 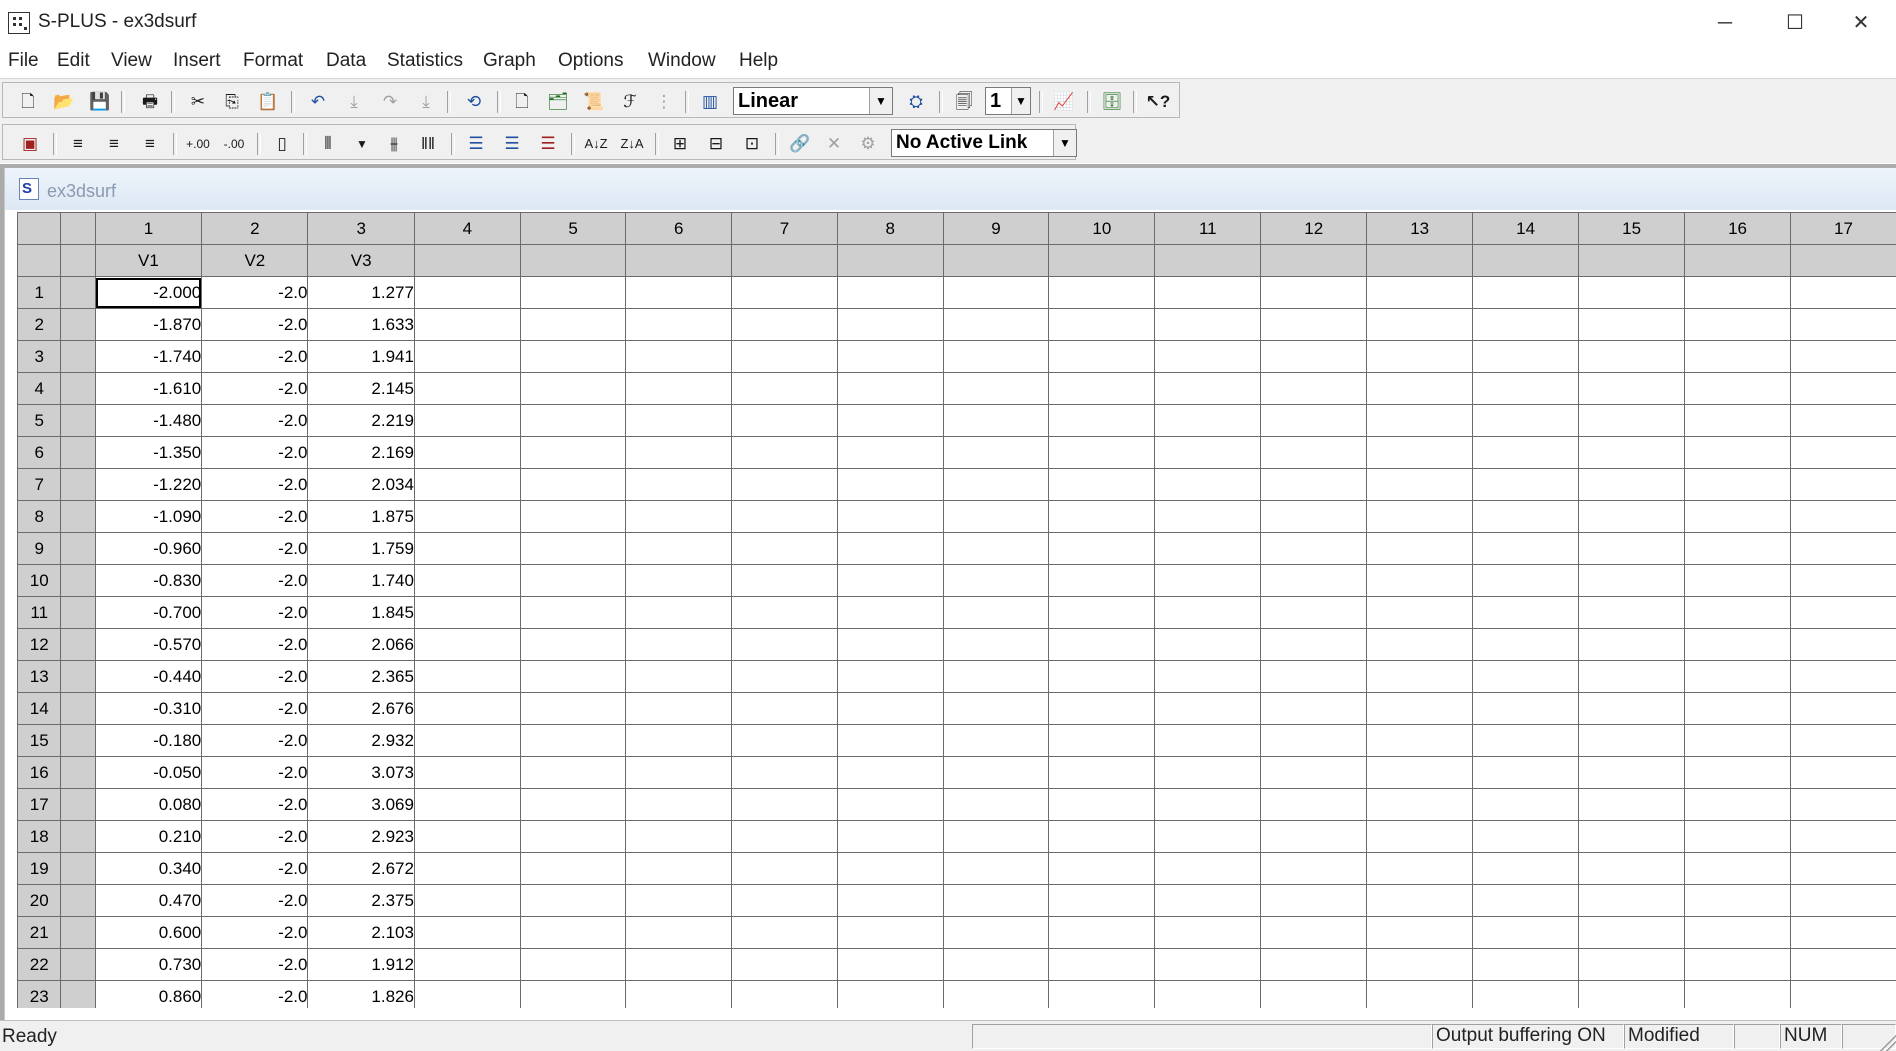 I want to click on data-cell-v1: -2.000, so click(x=148, y=293).